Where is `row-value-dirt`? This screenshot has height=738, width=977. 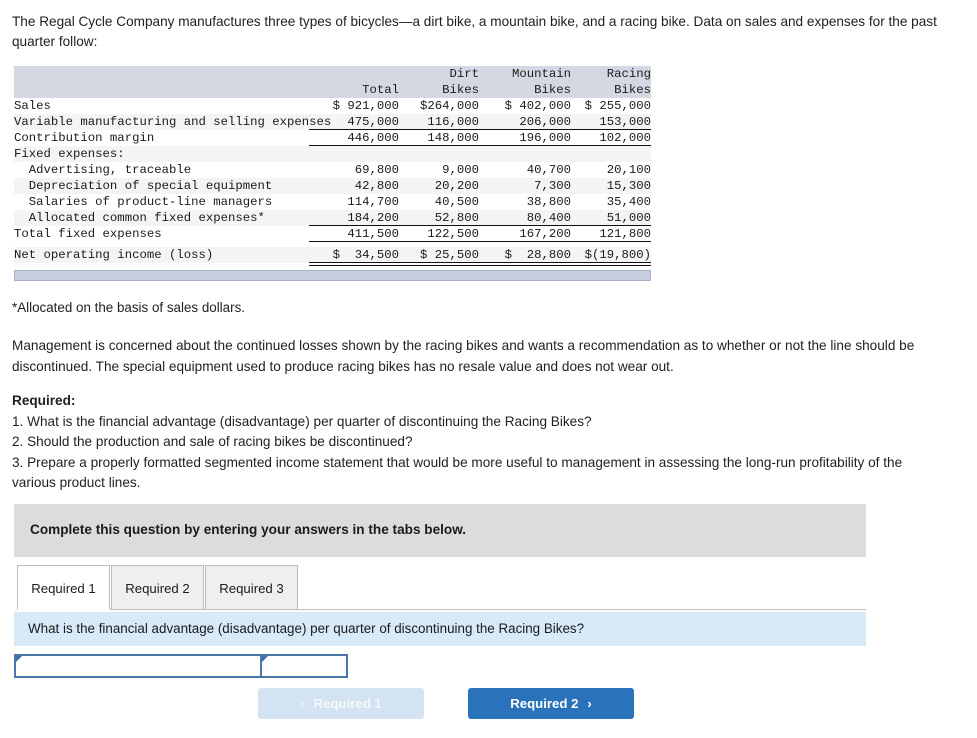 row-value-dirt is located at coordinates (439, 154).